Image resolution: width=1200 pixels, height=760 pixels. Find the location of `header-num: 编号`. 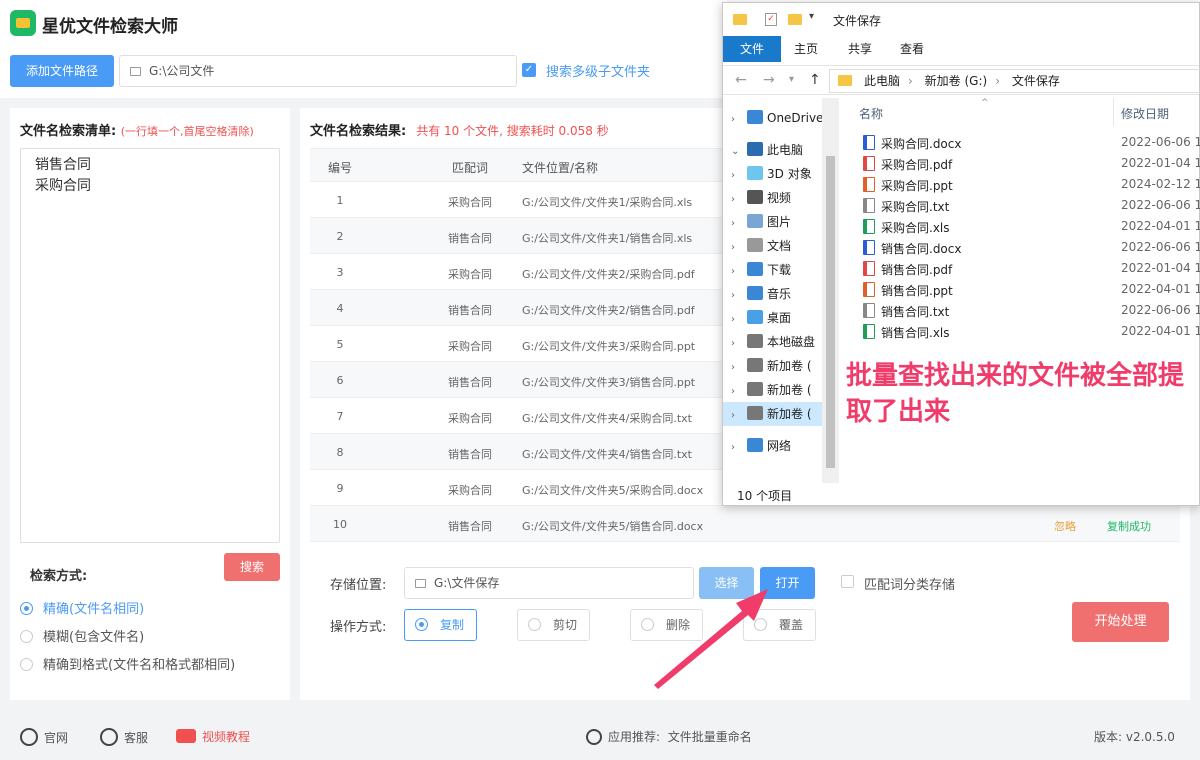

header-num: 编号 is located at coordinates (339, 168).